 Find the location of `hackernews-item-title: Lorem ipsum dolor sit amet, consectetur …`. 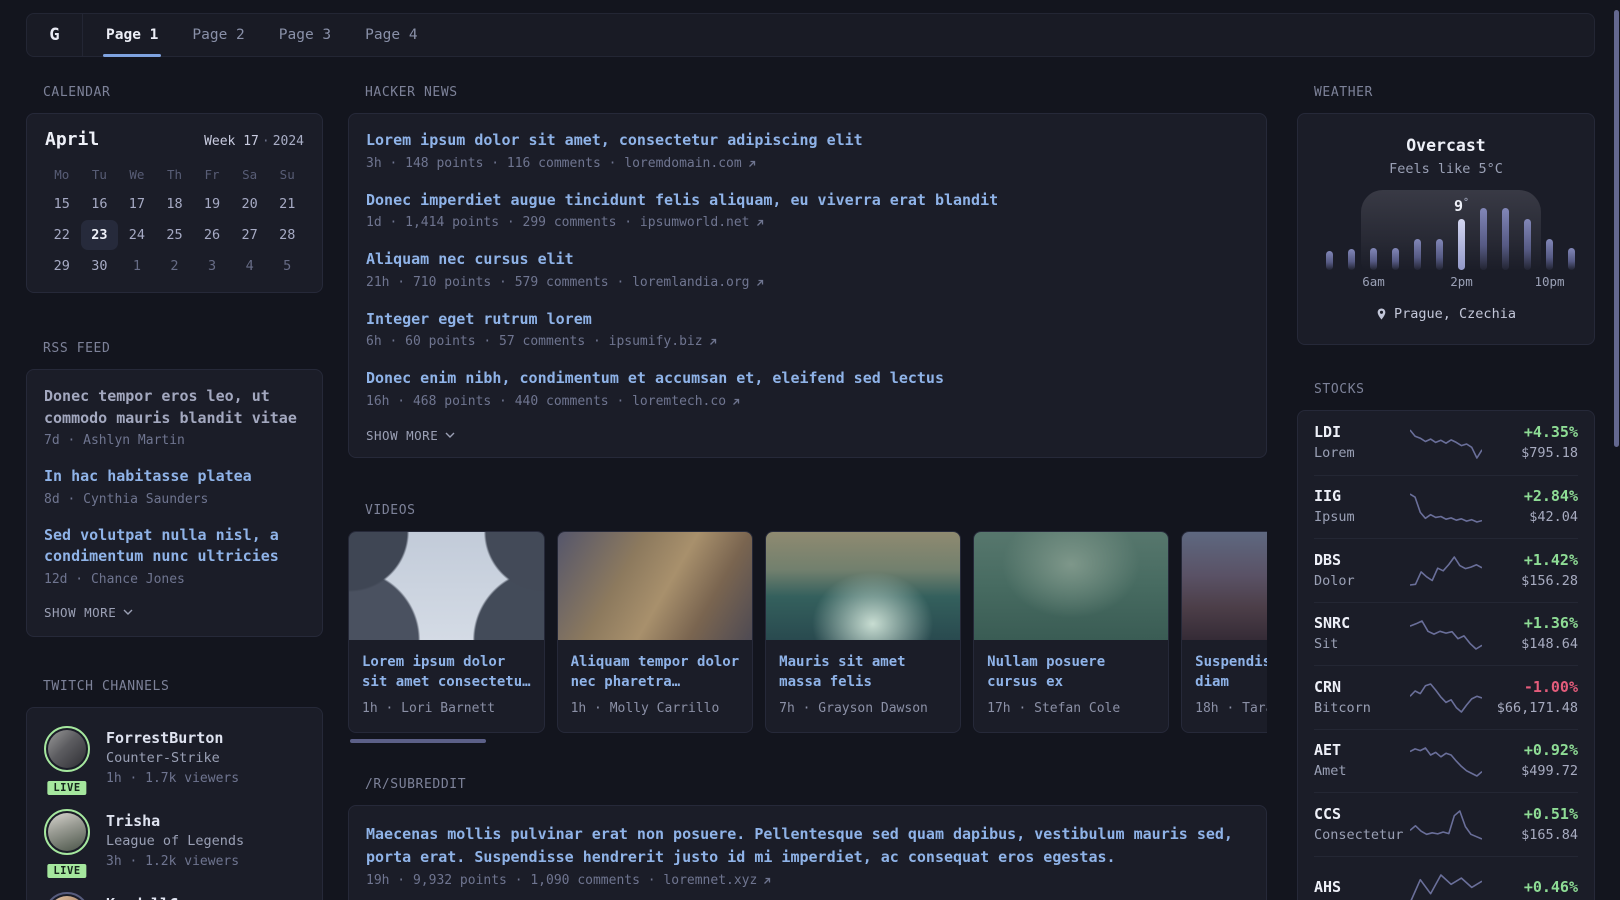

hackernews-item-title: Lorem ipsum dolor sit amet, consectetur … is located at coordinates (807, 141).